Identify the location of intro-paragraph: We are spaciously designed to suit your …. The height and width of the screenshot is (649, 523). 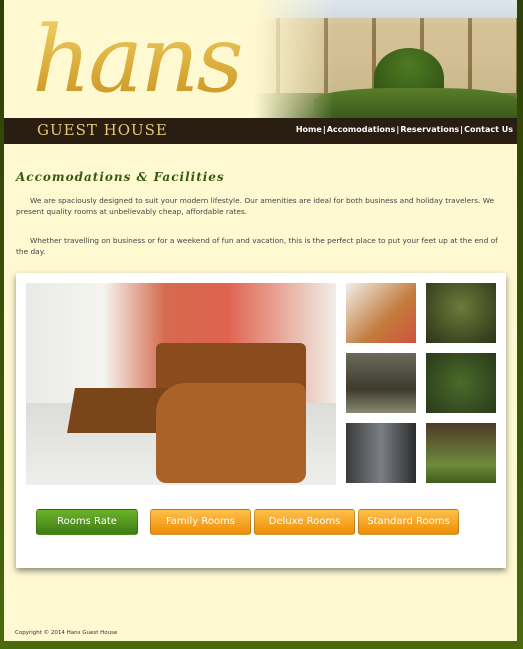
(255, 206).